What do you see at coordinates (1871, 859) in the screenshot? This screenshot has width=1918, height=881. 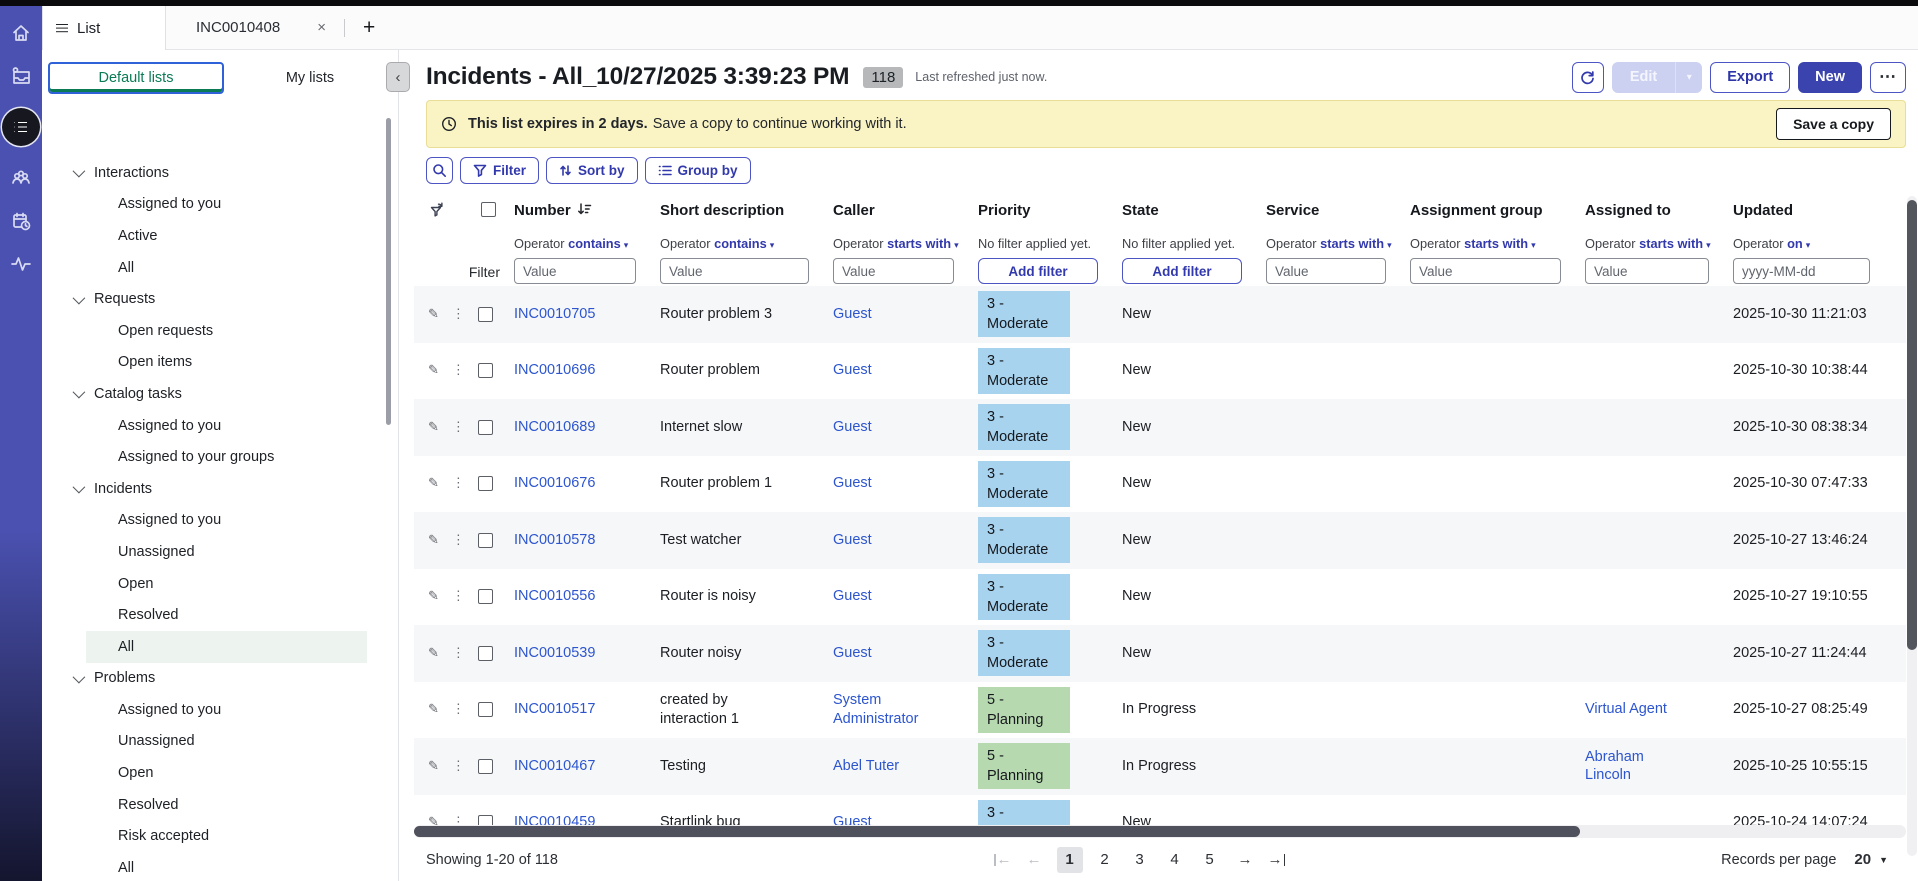 I see `records-per-page-select: 20 ▼` at bounding box center [1871, 859].